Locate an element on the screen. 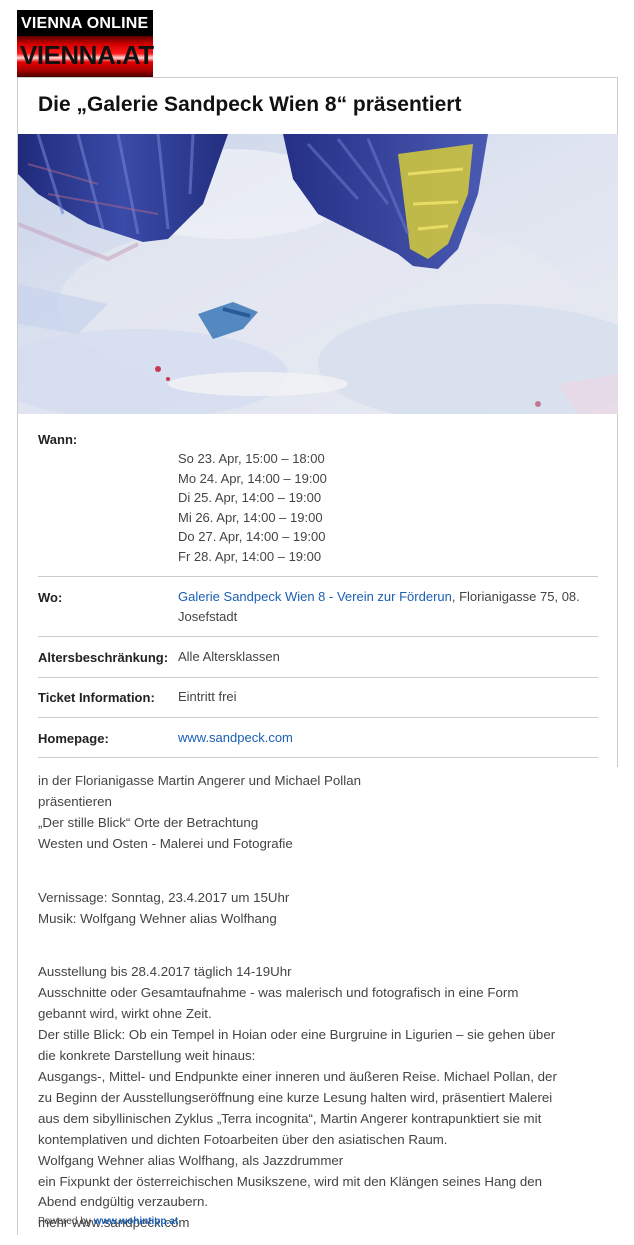  description-line: „Der stille Blick“ Orte der Betrachtung is located at coordinates (148, 822).